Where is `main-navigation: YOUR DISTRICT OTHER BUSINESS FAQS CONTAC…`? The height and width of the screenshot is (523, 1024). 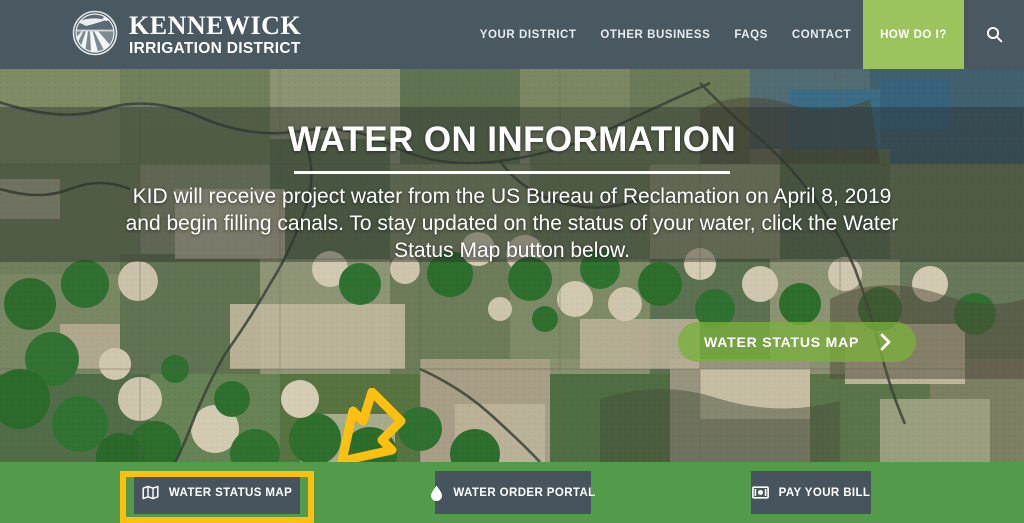 main-navigation: YOUR DISTRICT OTHER BUSINESS FAQS CONTAC… is located at coordinates (746, 34).